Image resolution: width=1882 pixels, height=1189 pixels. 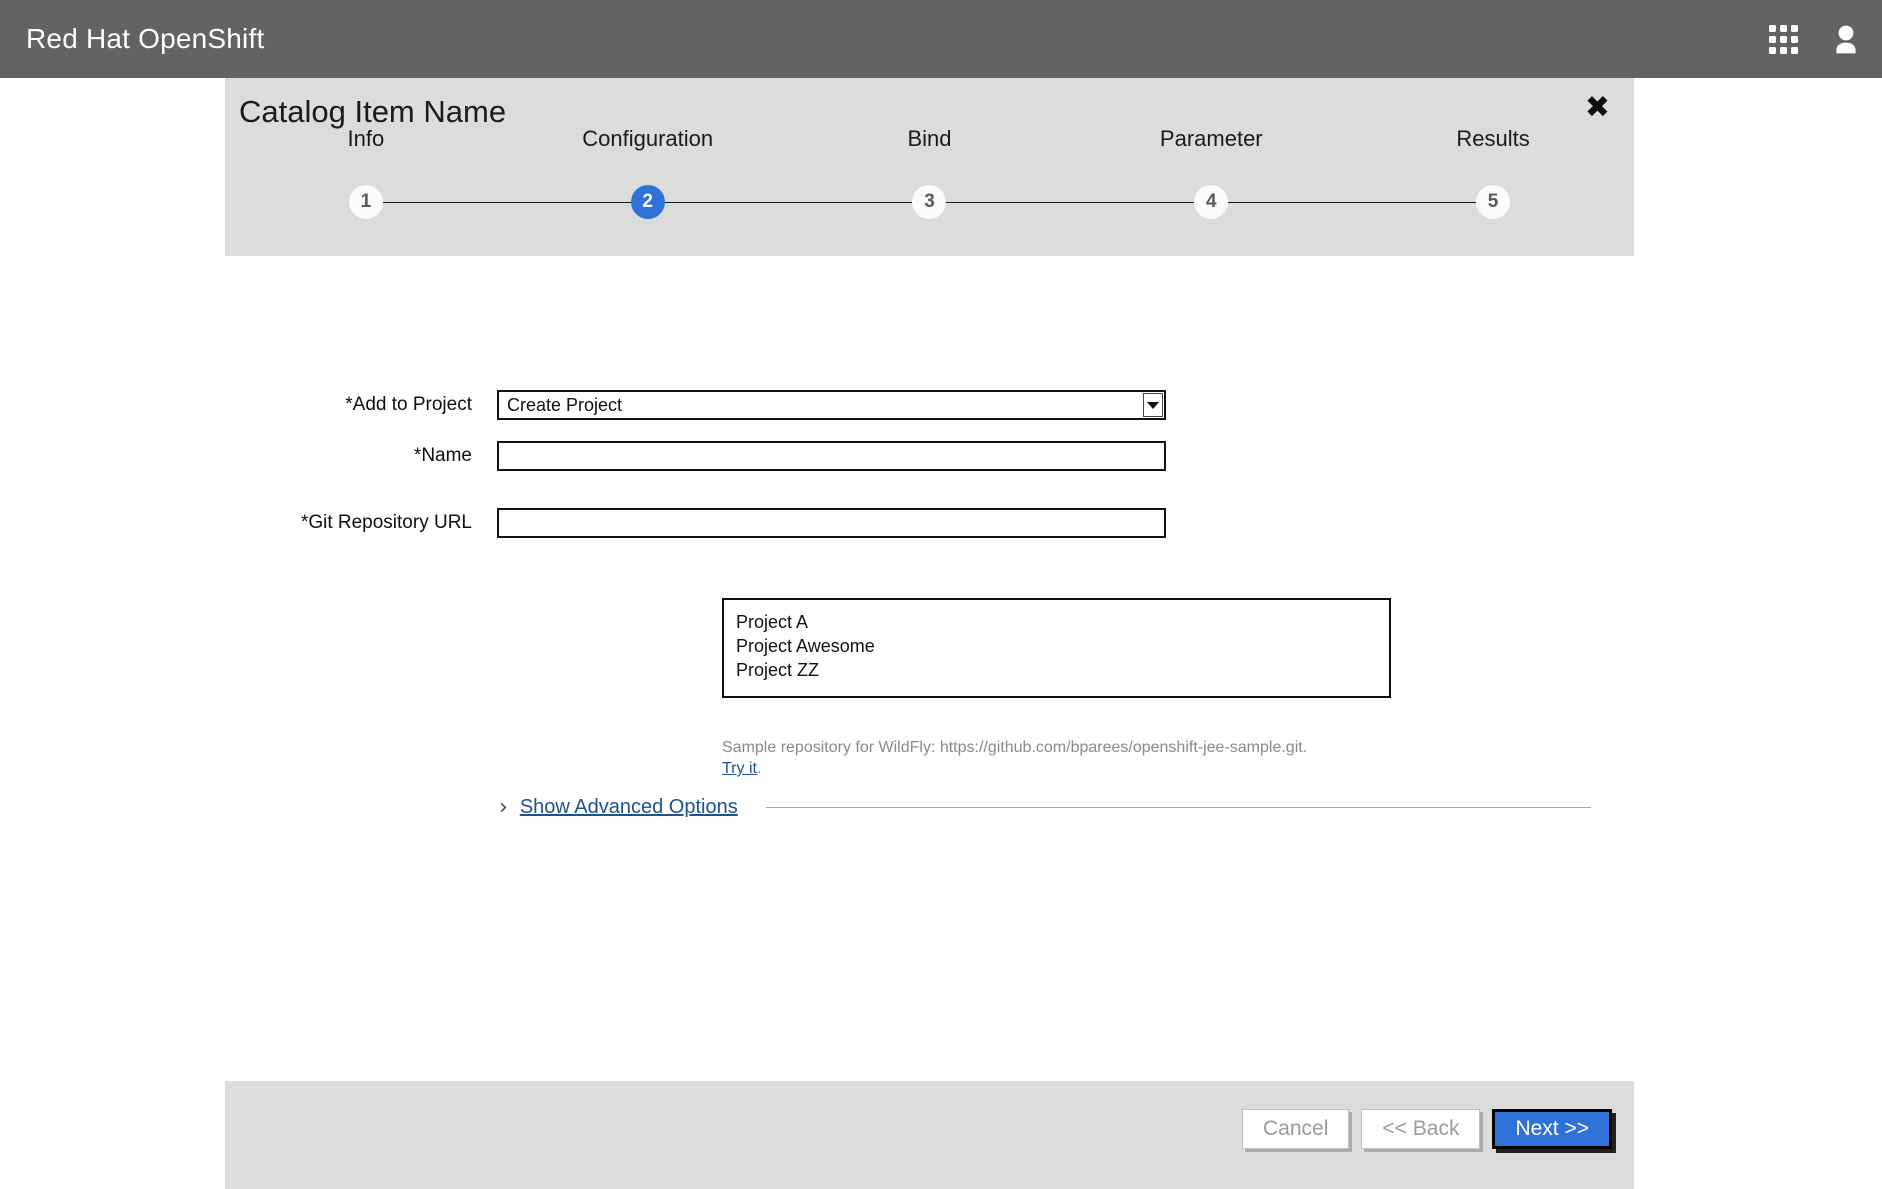 What do you see at coordinates (1552, 1129) in the screenshot?
I see `next-button: Next >>` at bounding box center [1552, 1129].